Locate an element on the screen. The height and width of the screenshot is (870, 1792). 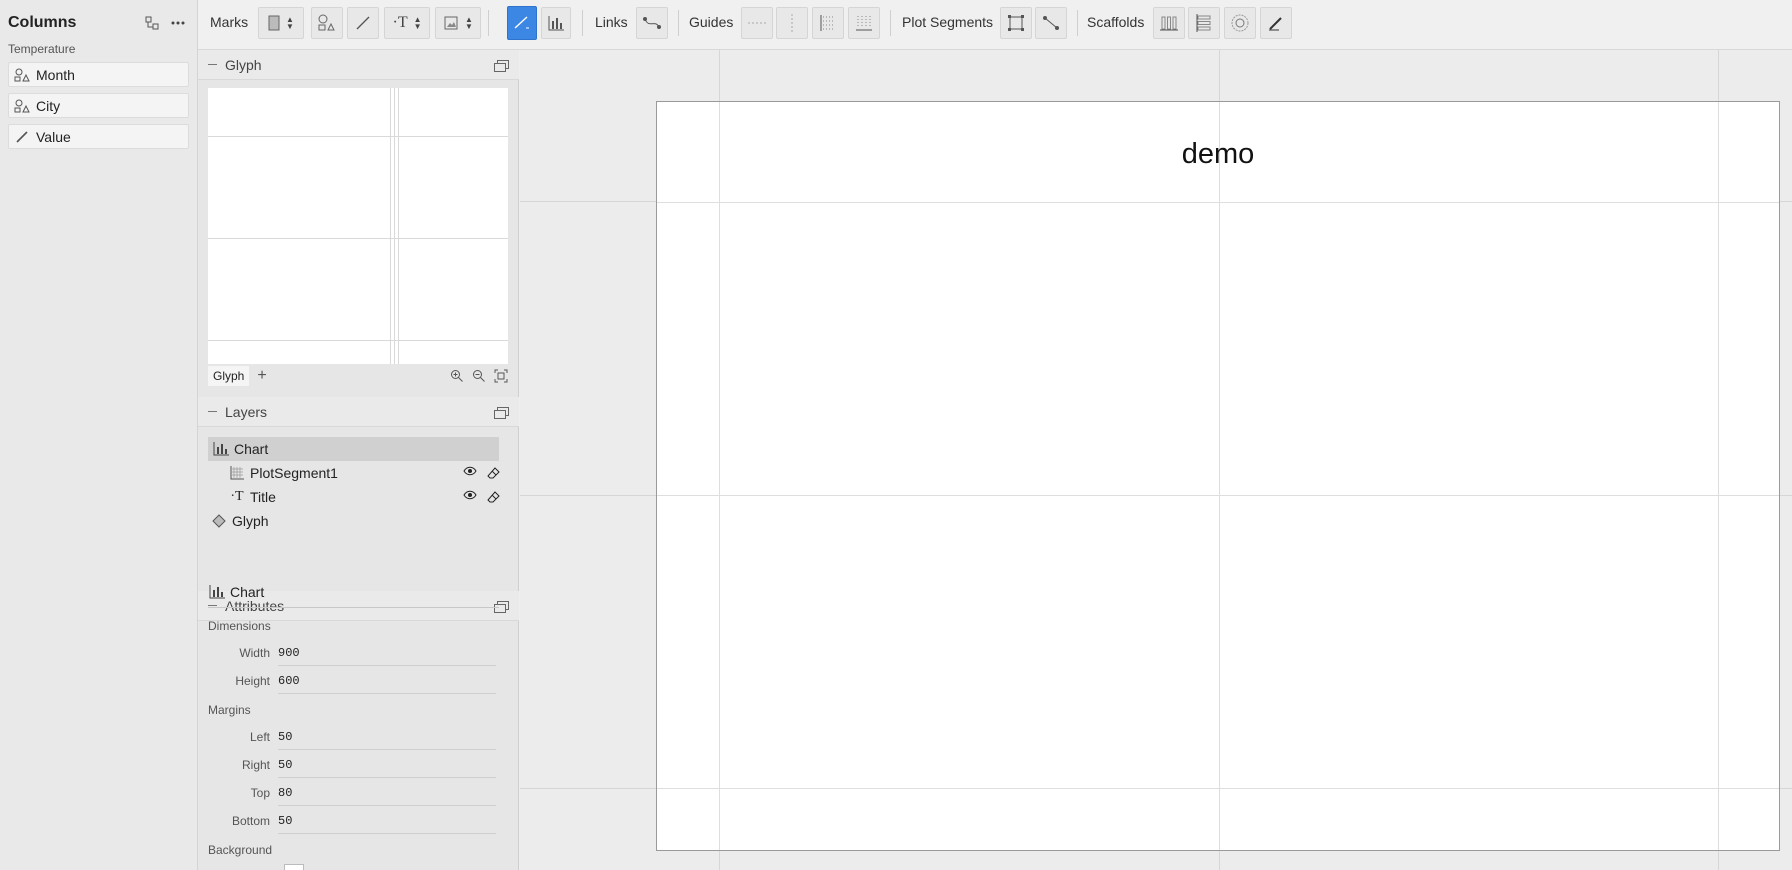
chart-template-button is located at coordinates (556, 23).